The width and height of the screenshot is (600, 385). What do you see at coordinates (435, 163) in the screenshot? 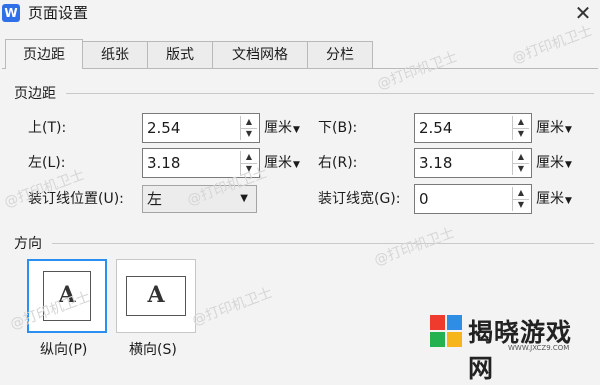
I see `right-margin-value: 3.18` at bounding box center [435, 163].